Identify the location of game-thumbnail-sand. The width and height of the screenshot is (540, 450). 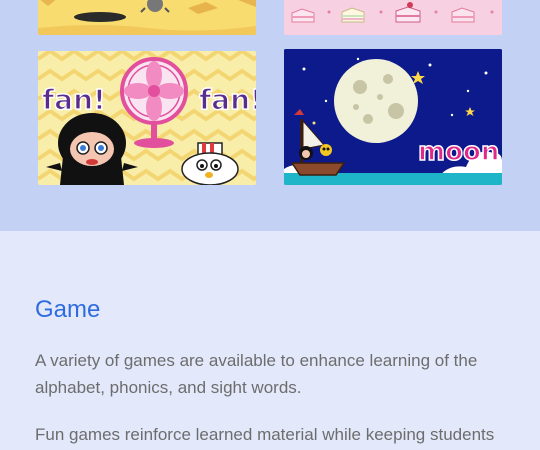
(147, 17).